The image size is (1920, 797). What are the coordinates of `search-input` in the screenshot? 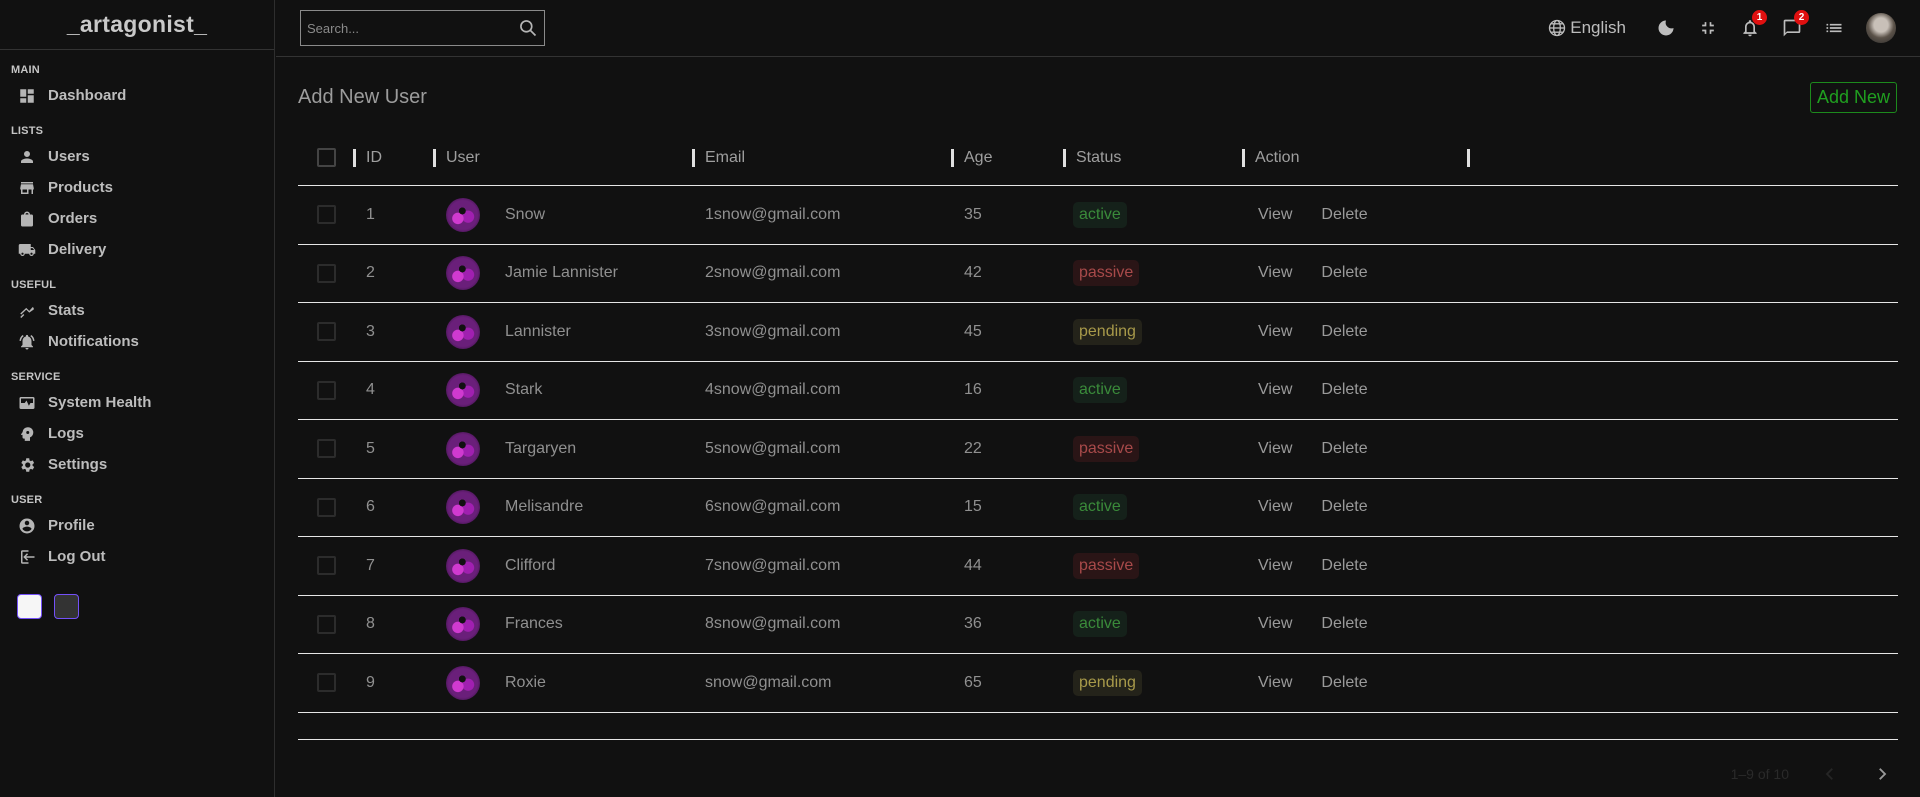 It's located at (407, 28).